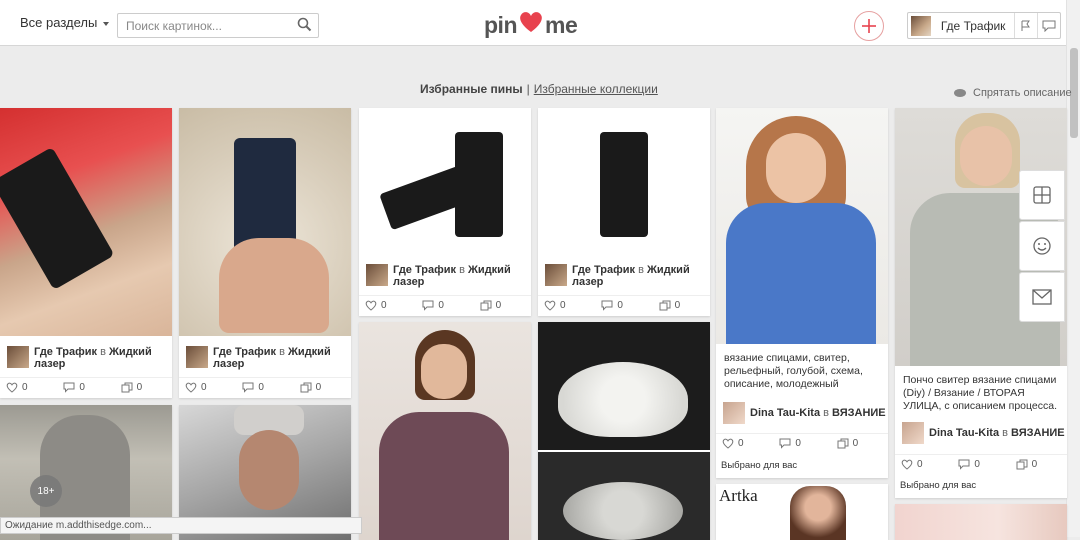 The image size is (1080, 540). I want to click on user-menu: Где Трафик, so click(984, 25).